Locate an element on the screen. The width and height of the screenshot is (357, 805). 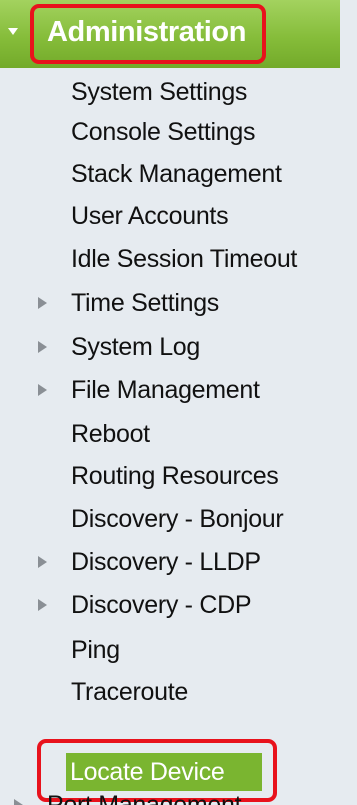
nav-section-port-management: Port Management is located at coordinates (144, 795).